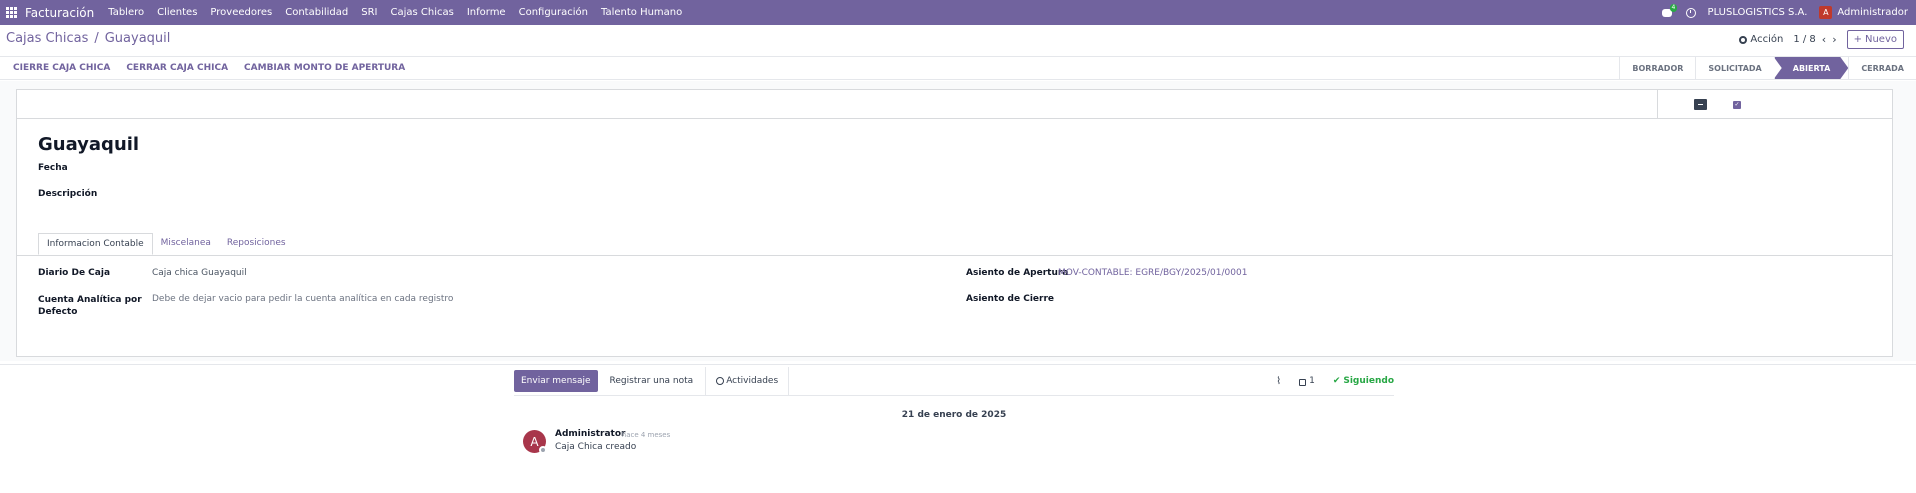  Describe the element at coordinates (126, 12) in the screenshot. I see `menu-item-tablero: Tablero` at that location.